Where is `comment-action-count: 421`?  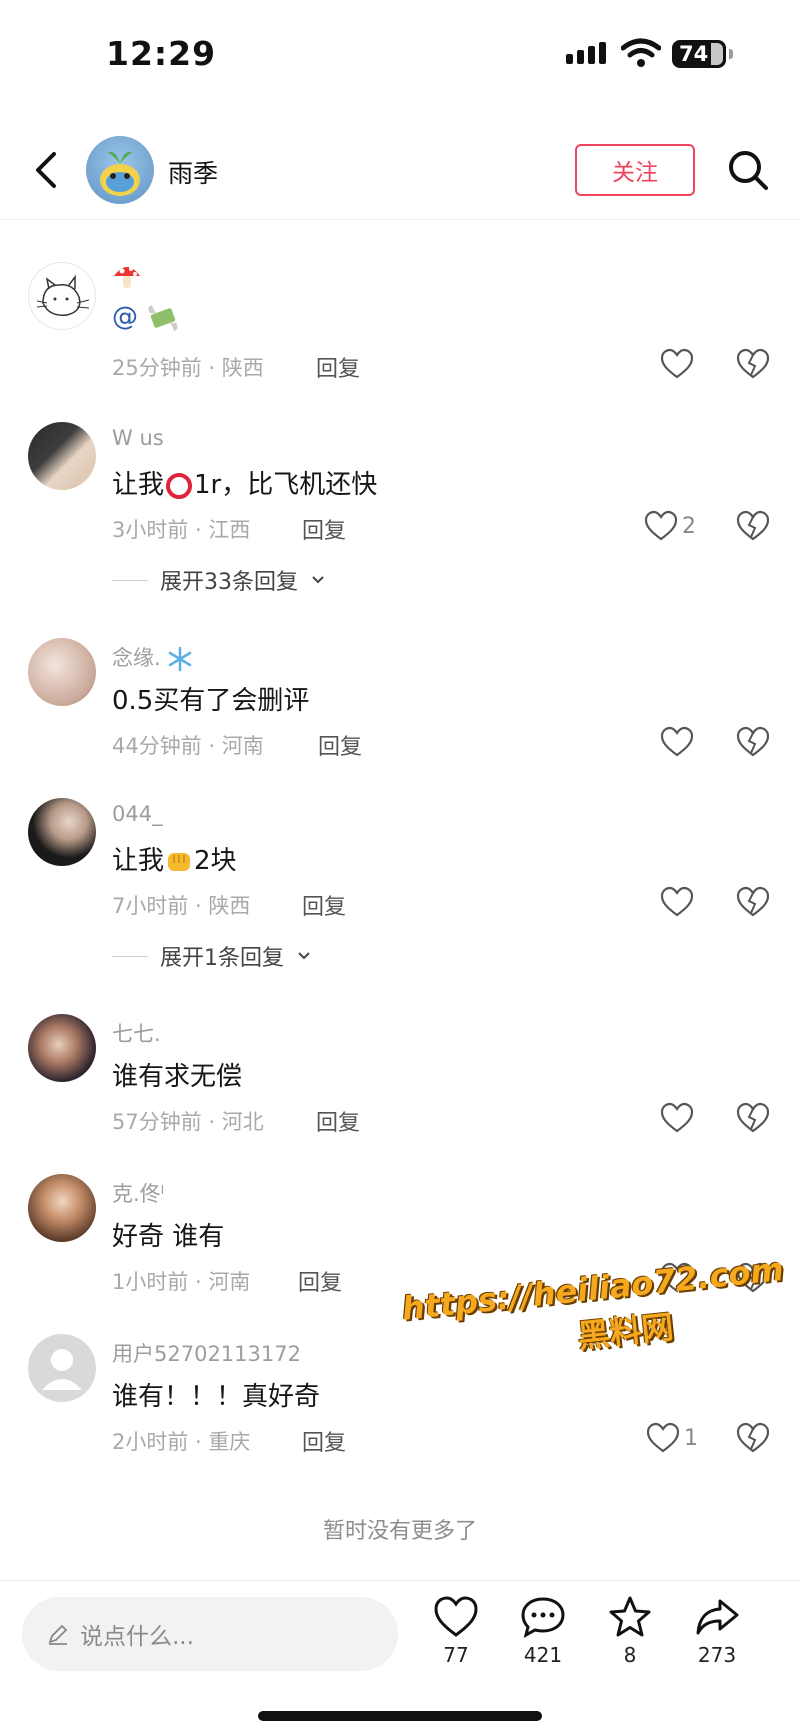
comment-action-count: 421 is located at coordinates (543, 1655).